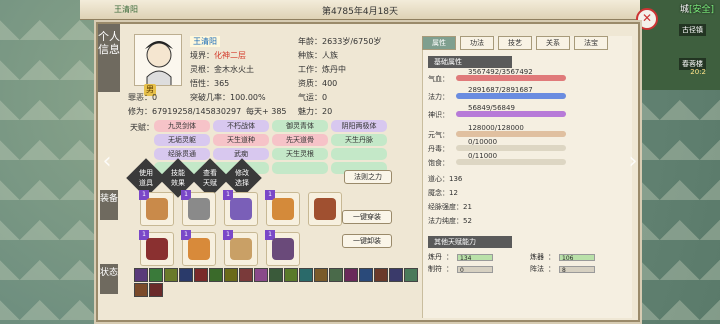 The height and width of the screenshot is (324, 720). I want to click on avatar, so click(158, 60).